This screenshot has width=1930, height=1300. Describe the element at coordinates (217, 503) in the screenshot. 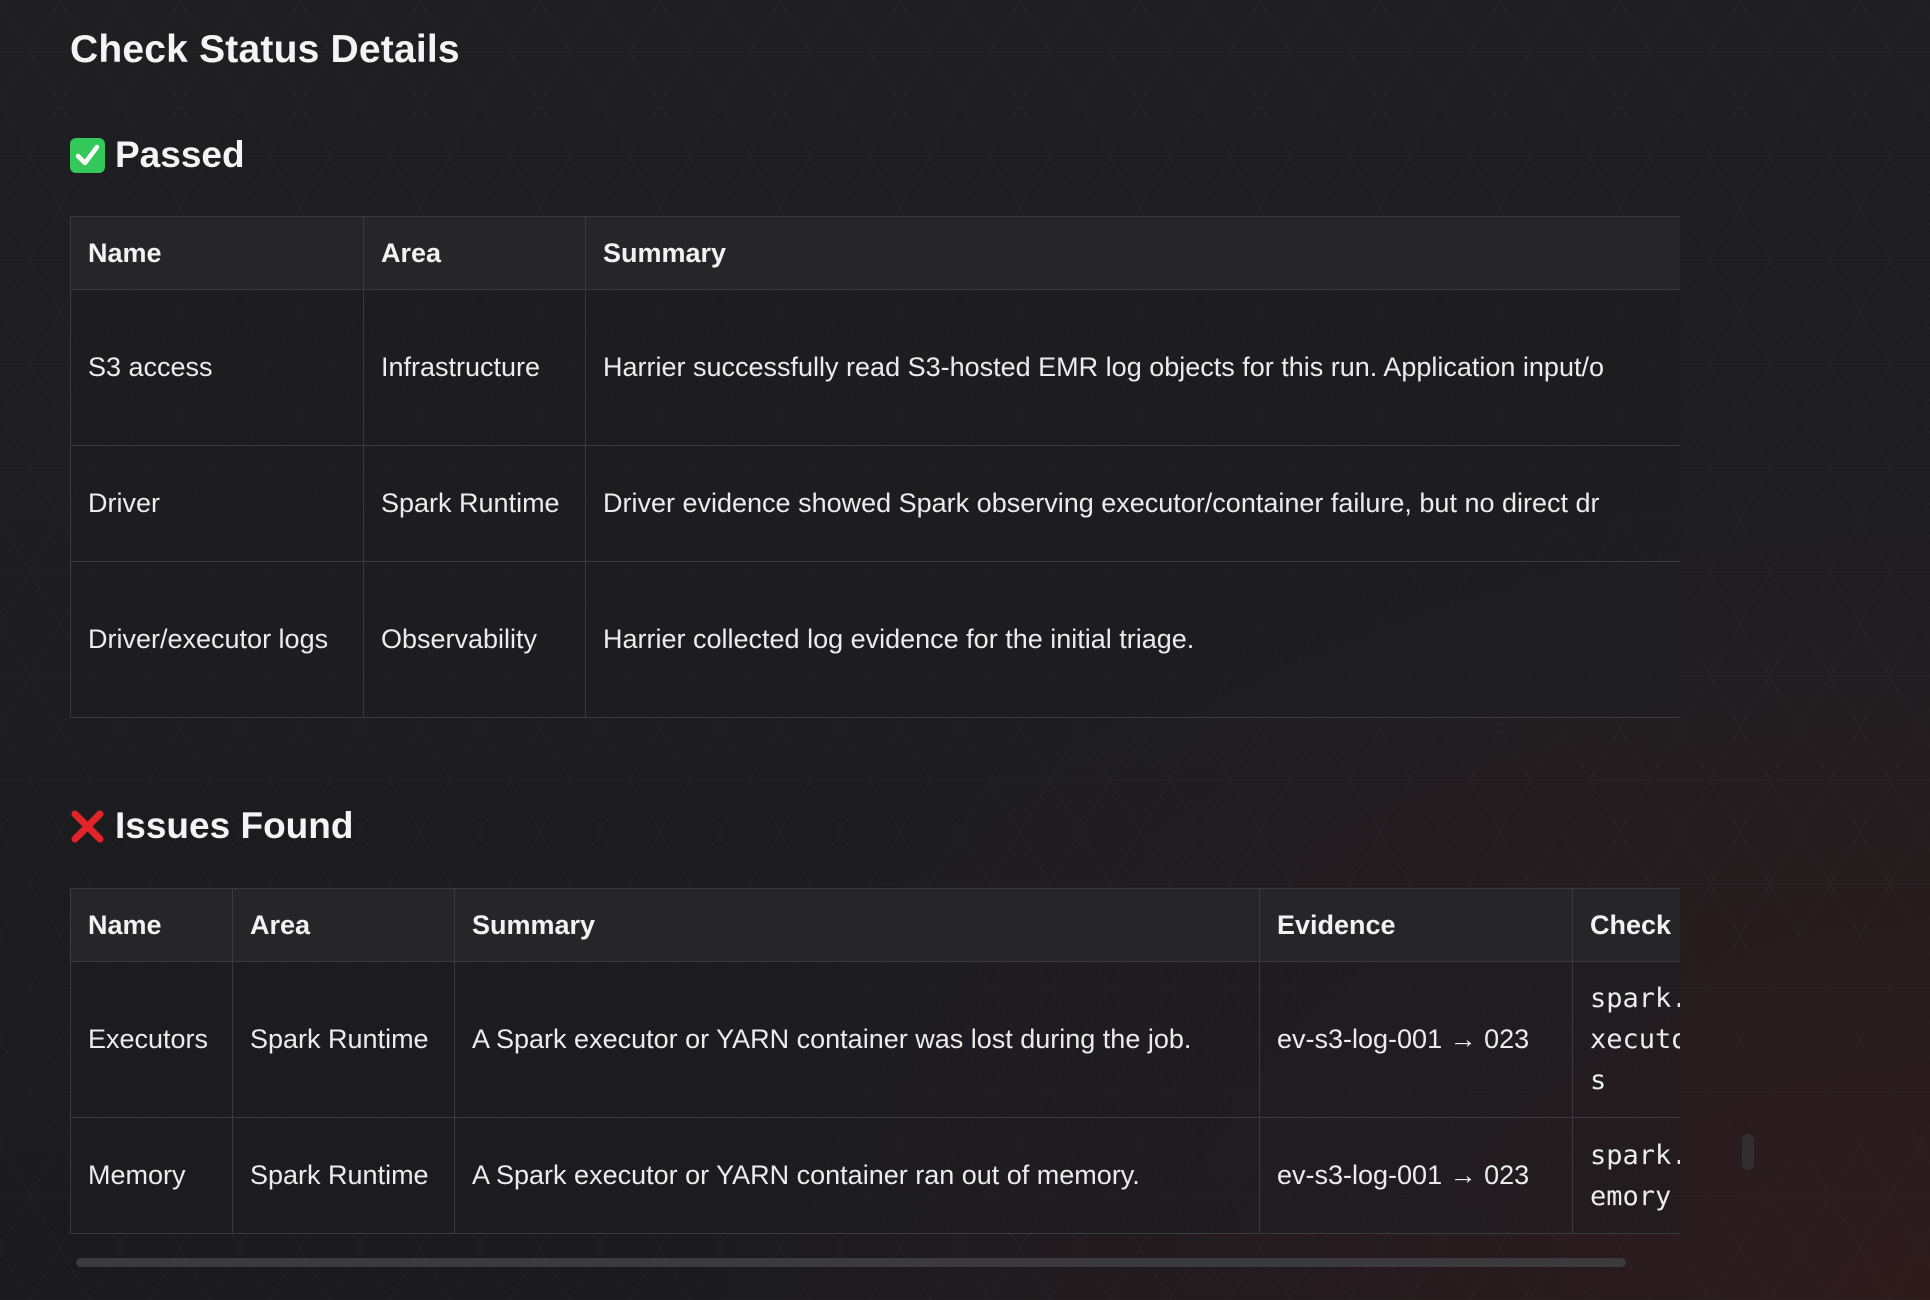

I see `cell-name: Driver` at that location.